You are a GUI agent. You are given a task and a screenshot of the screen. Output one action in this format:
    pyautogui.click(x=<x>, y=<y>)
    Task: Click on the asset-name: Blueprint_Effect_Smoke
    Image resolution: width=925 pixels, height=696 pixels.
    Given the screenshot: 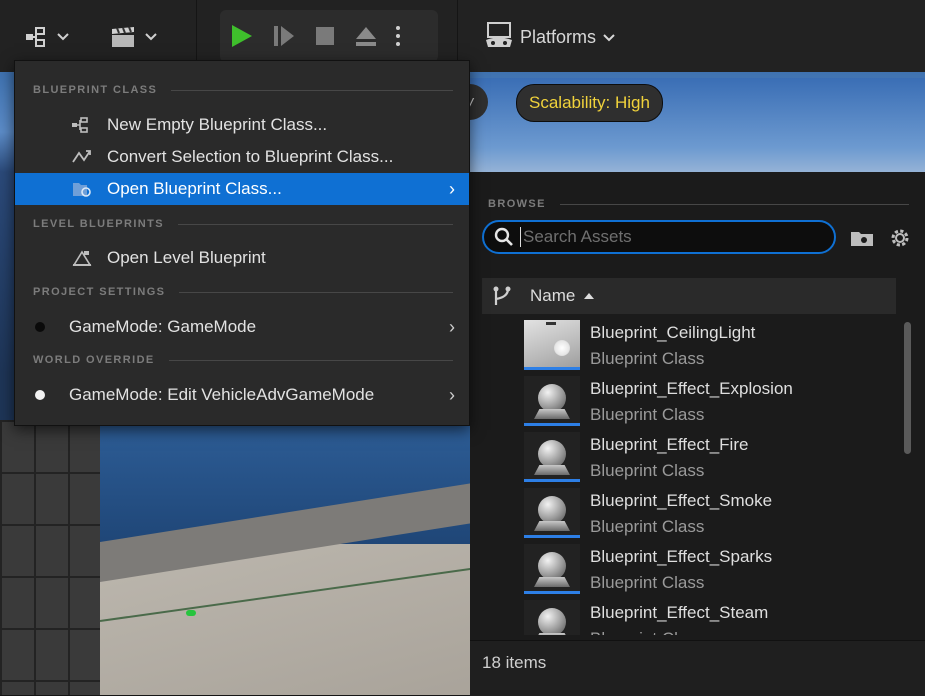 What is the action you would take?
    pyautogui.click(x=681, y=500)
    